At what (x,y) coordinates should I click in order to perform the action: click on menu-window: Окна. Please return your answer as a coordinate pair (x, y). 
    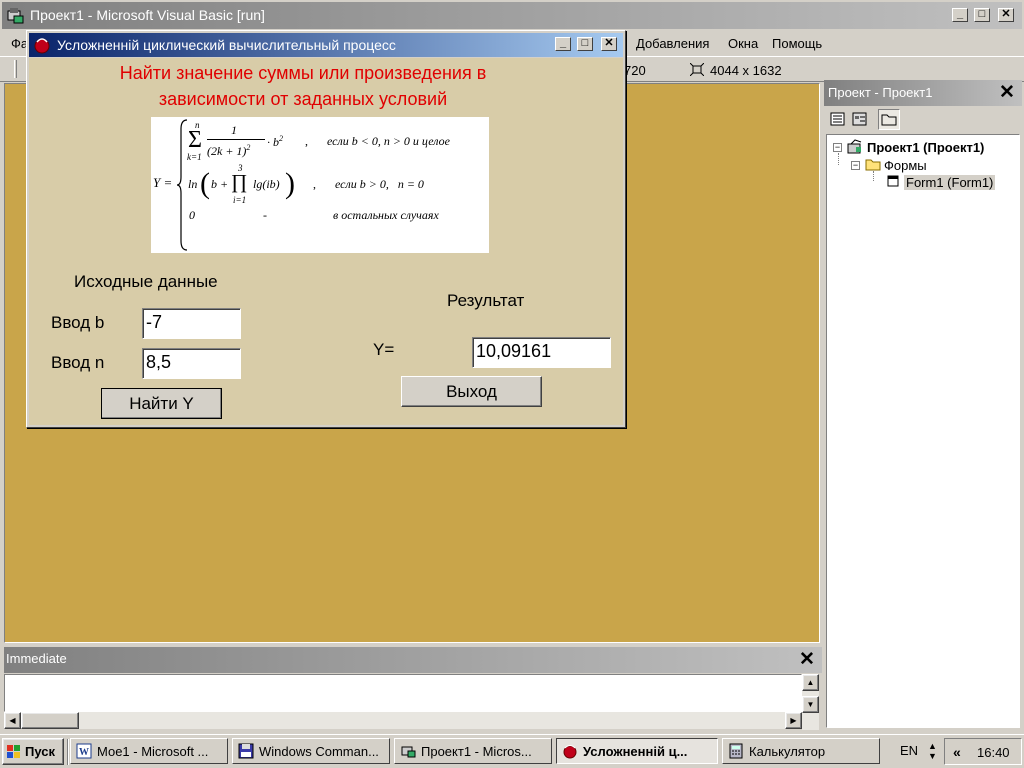
    Looking at the image, I should click on (743, 43).